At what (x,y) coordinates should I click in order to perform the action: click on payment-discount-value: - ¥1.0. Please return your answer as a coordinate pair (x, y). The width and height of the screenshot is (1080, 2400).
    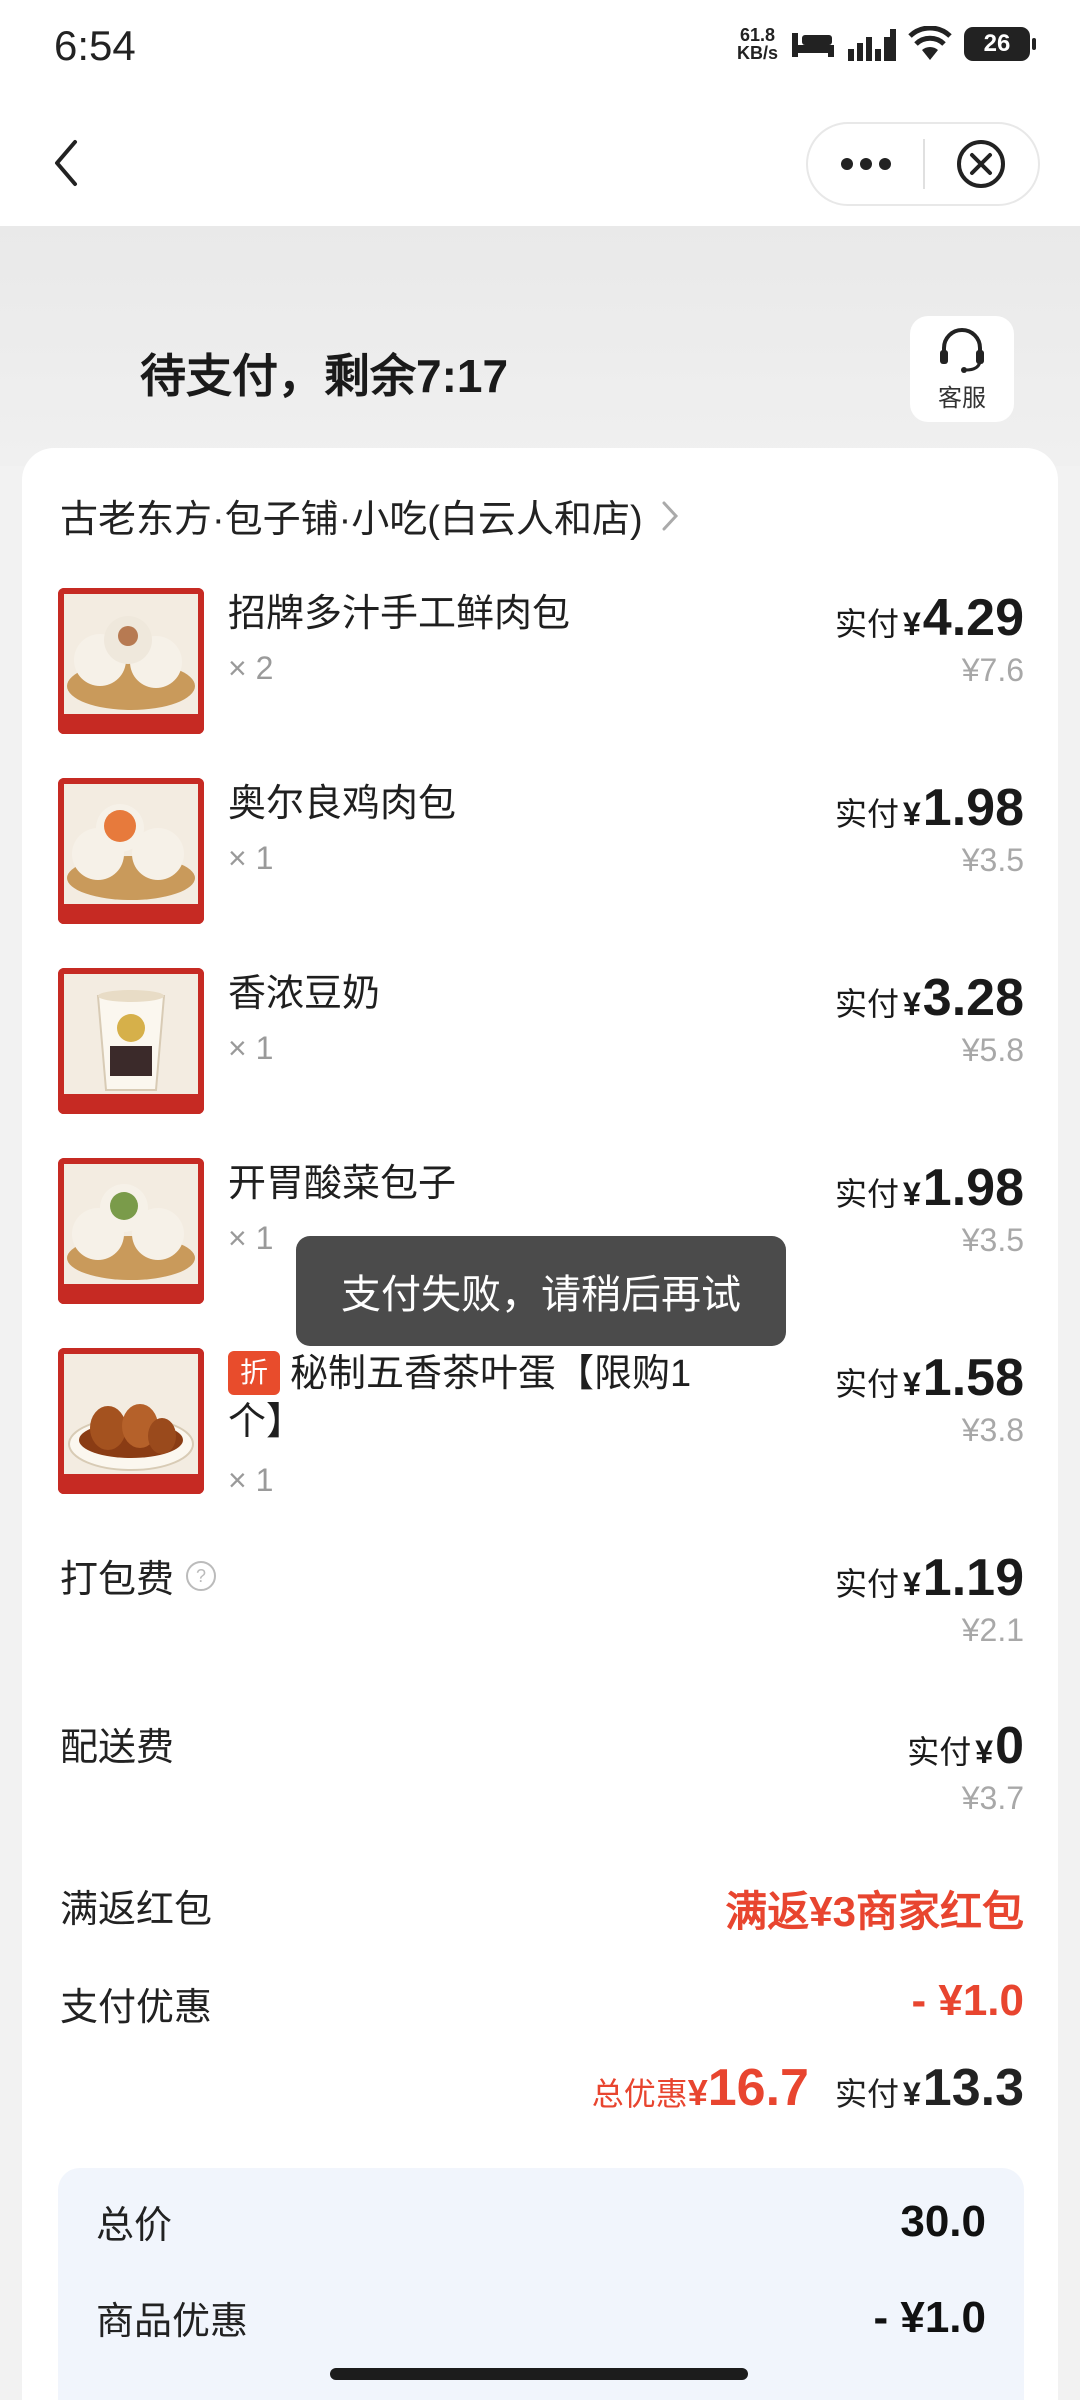
    Looking at the image, I should click on (967, 2000).